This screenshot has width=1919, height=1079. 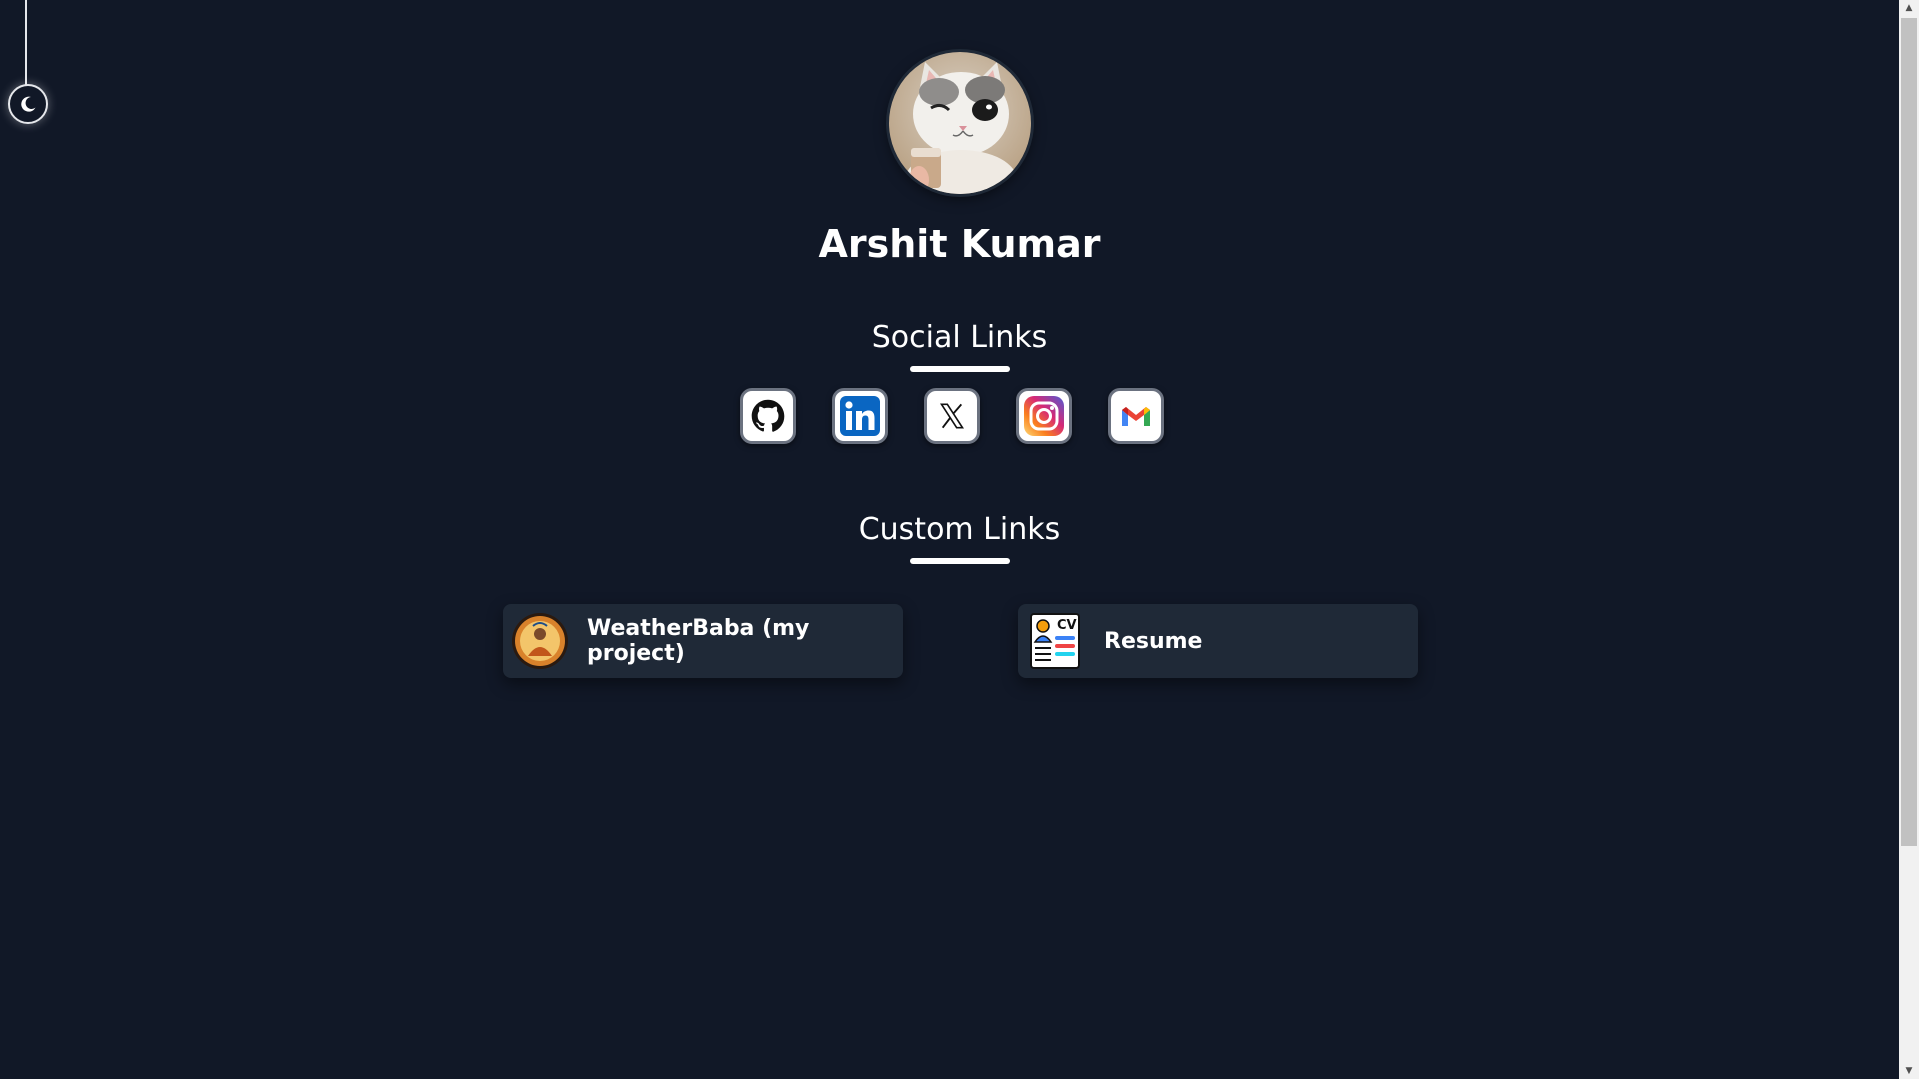 I want to click on custom-link-weatherbaba: WeatherBaba (my project), so click(x=703, y=641).